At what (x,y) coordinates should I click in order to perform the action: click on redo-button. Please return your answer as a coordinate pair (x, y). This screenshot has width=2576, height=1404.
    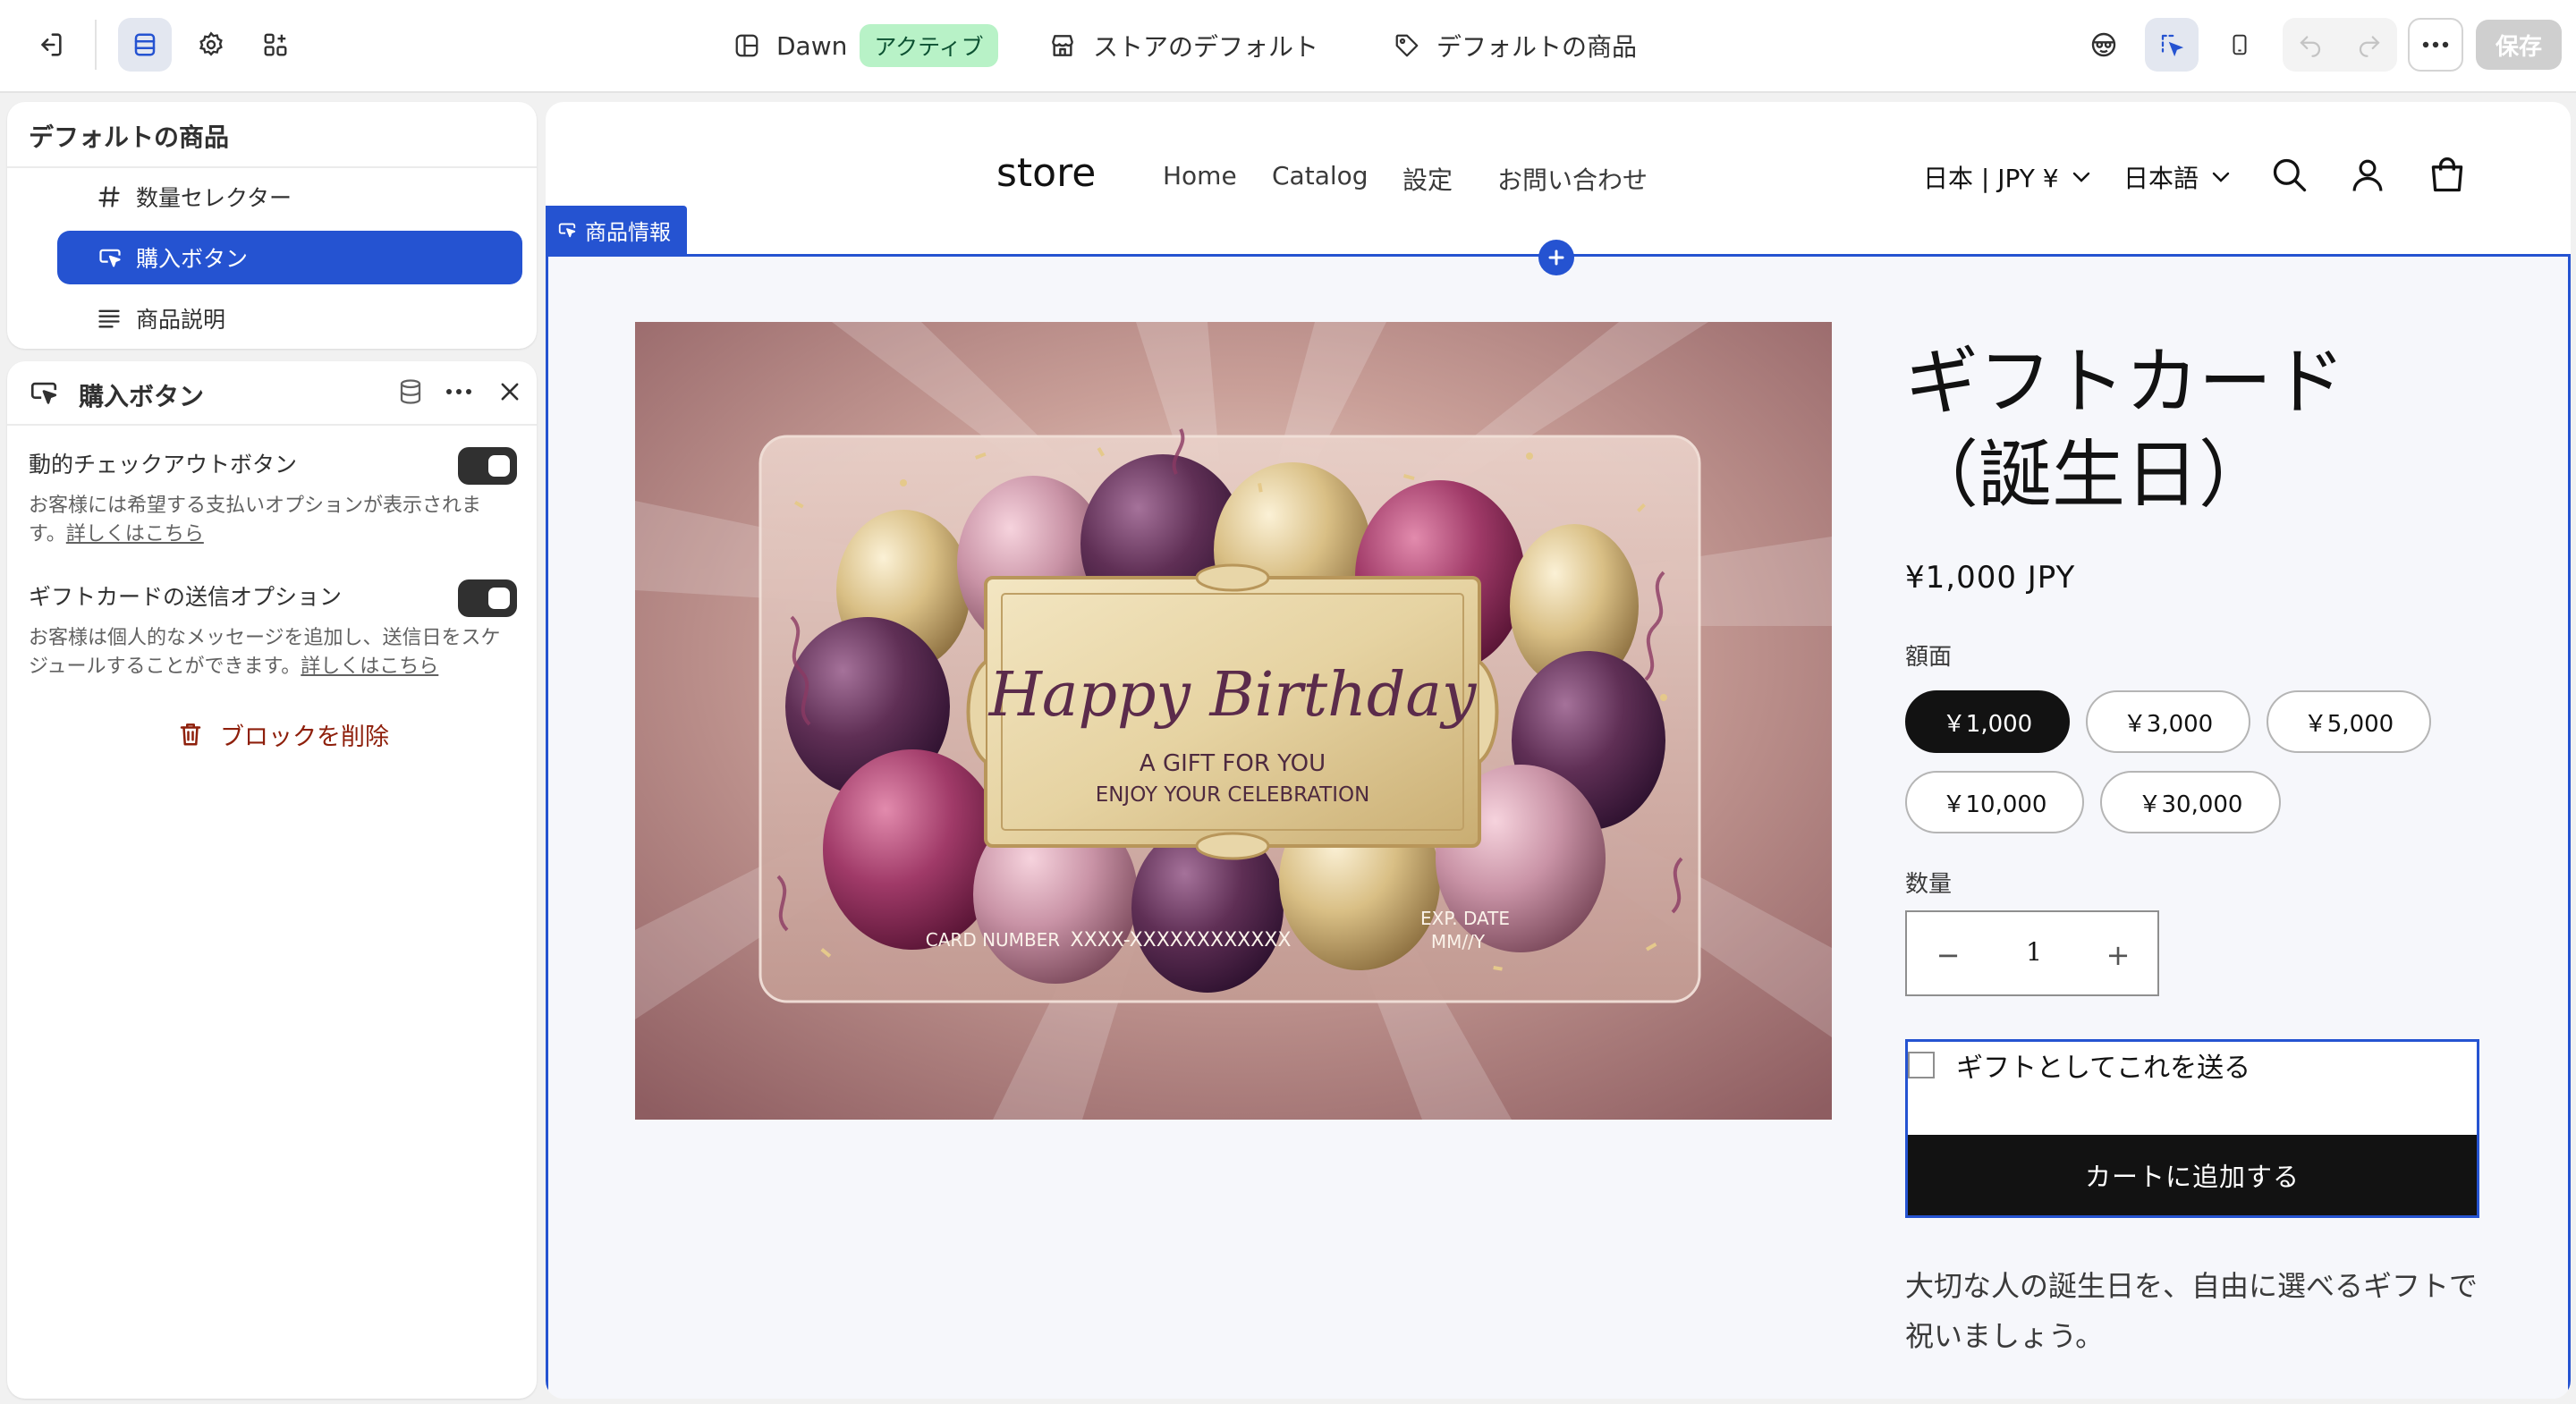
    Looking at the image, I should click on (2369, 44).